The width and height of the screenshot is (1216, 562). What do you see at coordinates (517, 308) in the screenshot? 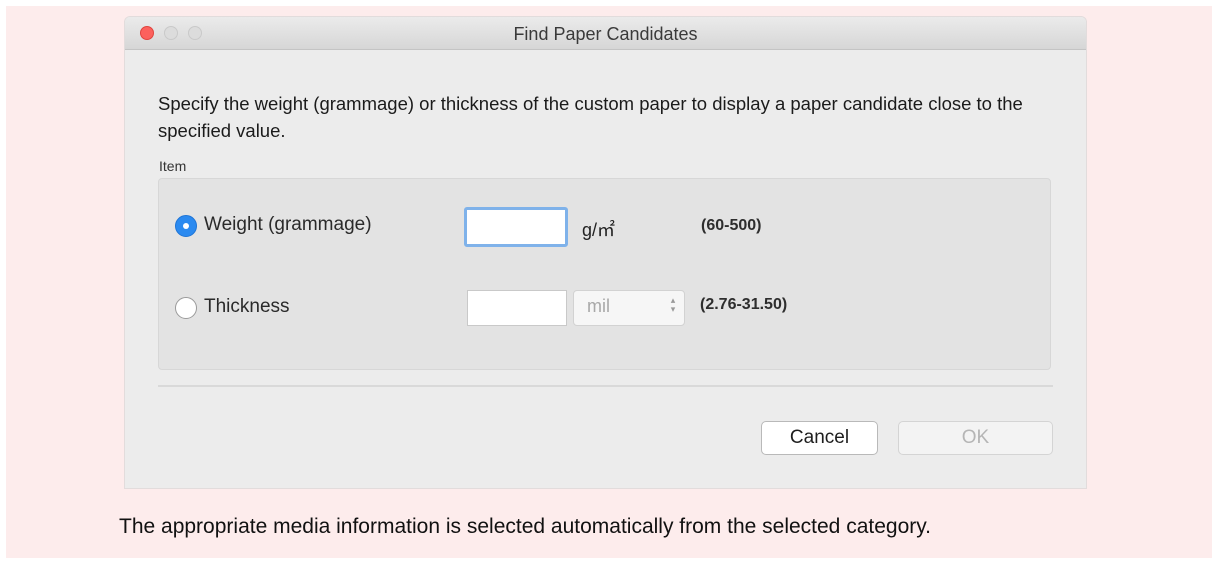
I see `thickness-input` at bounding box center [517, 308].